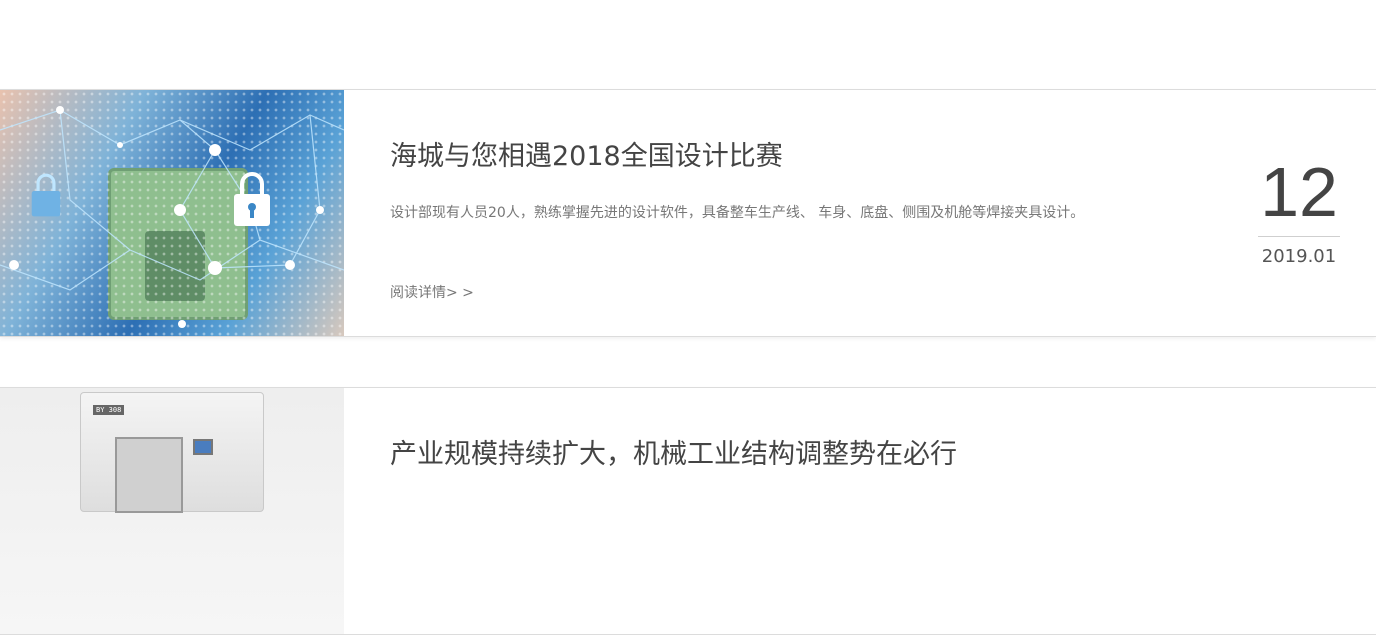 This screenshot has width=1376, height=635. What do you see at coordinates (1299, 192) in the screenshot?
I see `date-day: 12` at bounding box center [1299, 192].